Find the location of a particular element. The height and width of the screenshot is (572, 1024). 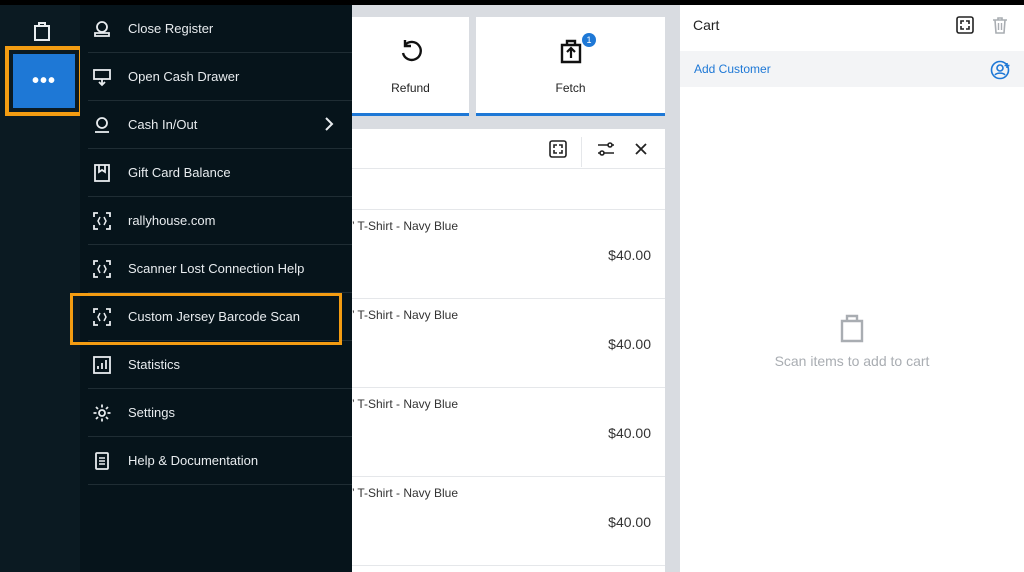

gift-card-icon is located at coordinates (102, 173).